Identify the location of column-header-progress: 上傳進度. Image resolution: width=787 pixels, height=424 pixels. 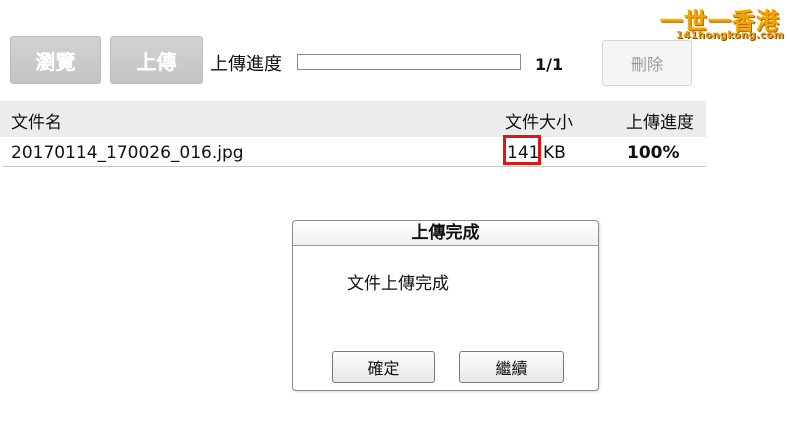
(660, 123).